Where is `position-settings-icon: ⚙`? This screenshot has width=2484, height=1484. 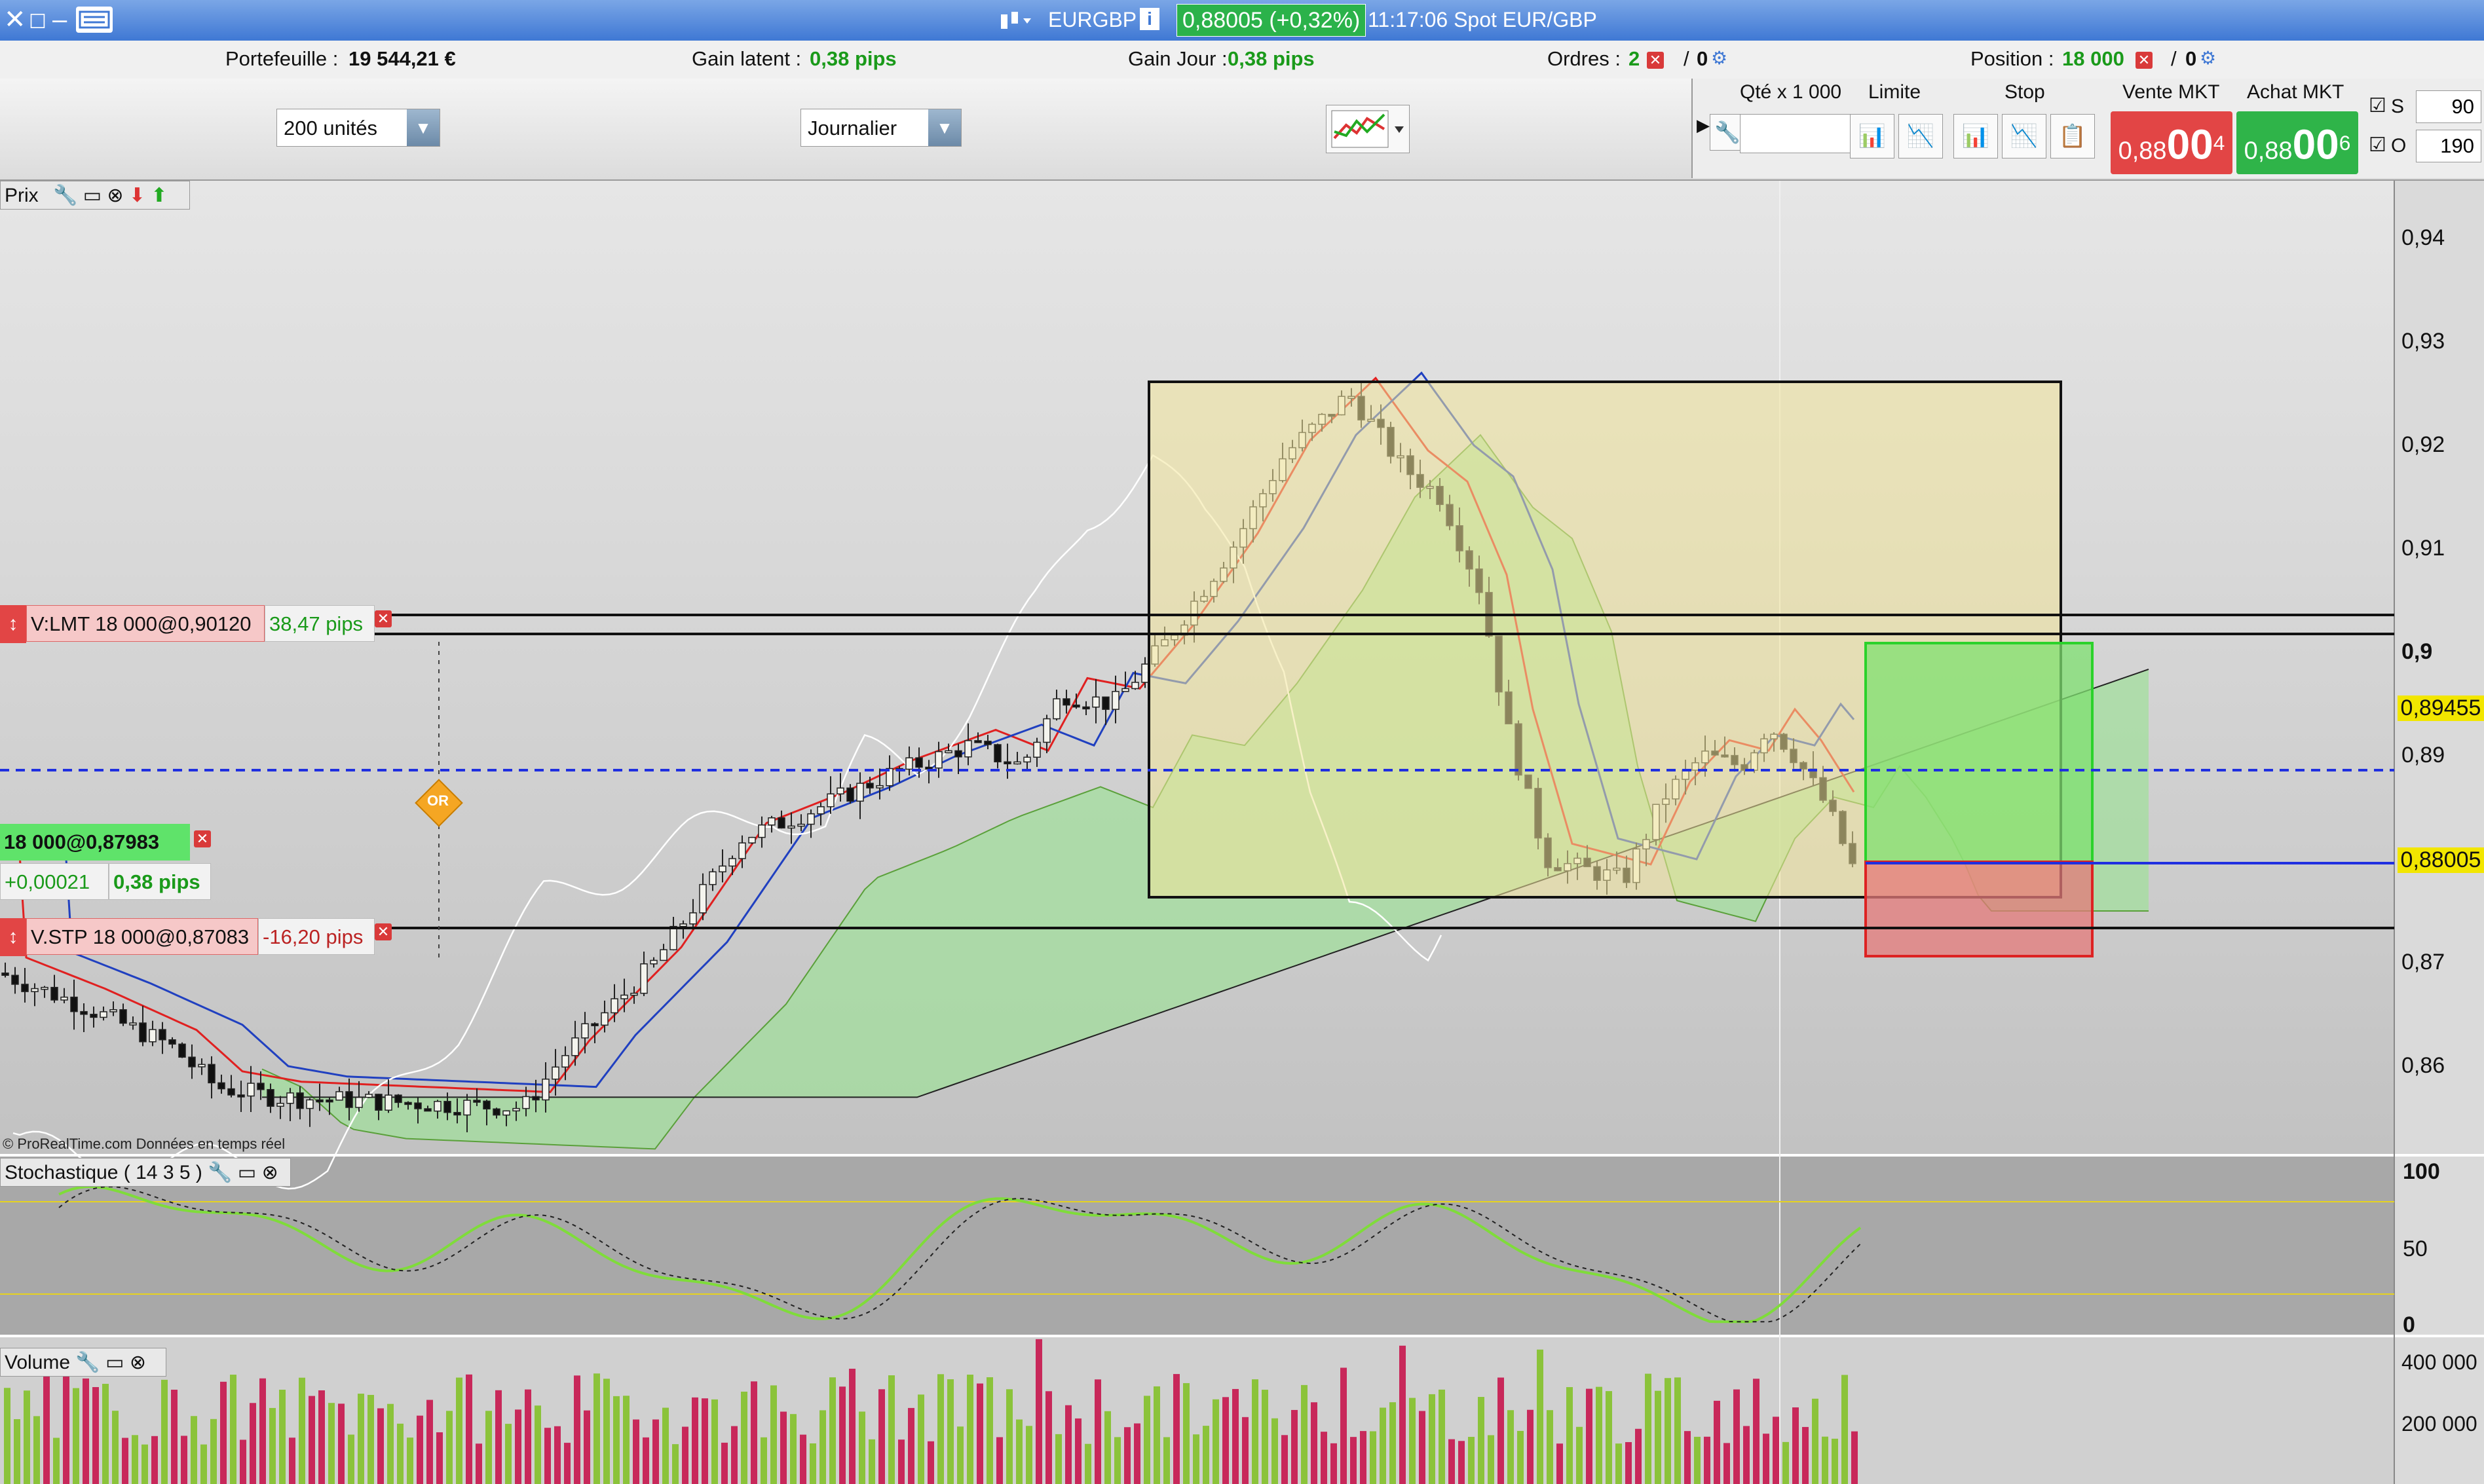 position-settings-icon: ⚙ is located at coordinates (2208, 58).